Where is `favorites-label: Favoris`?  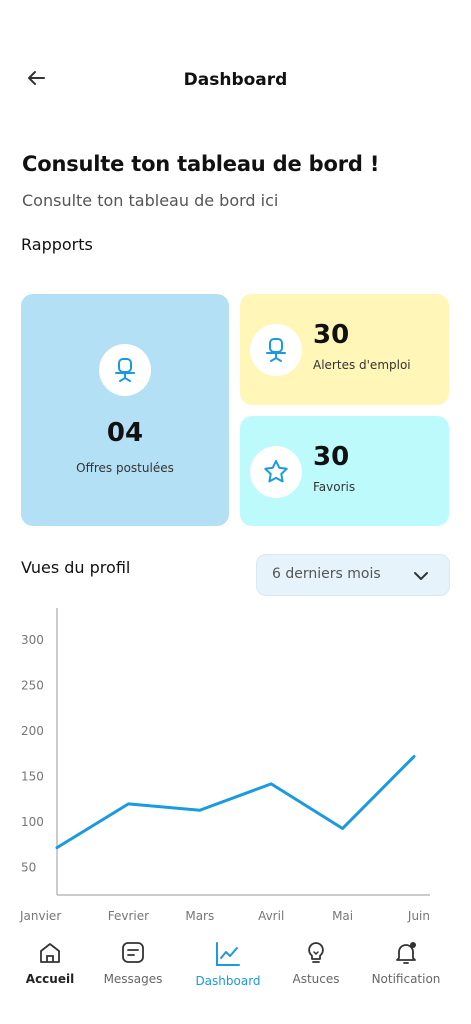
favorites-label: Favoris is located at coordinates (334, 487).